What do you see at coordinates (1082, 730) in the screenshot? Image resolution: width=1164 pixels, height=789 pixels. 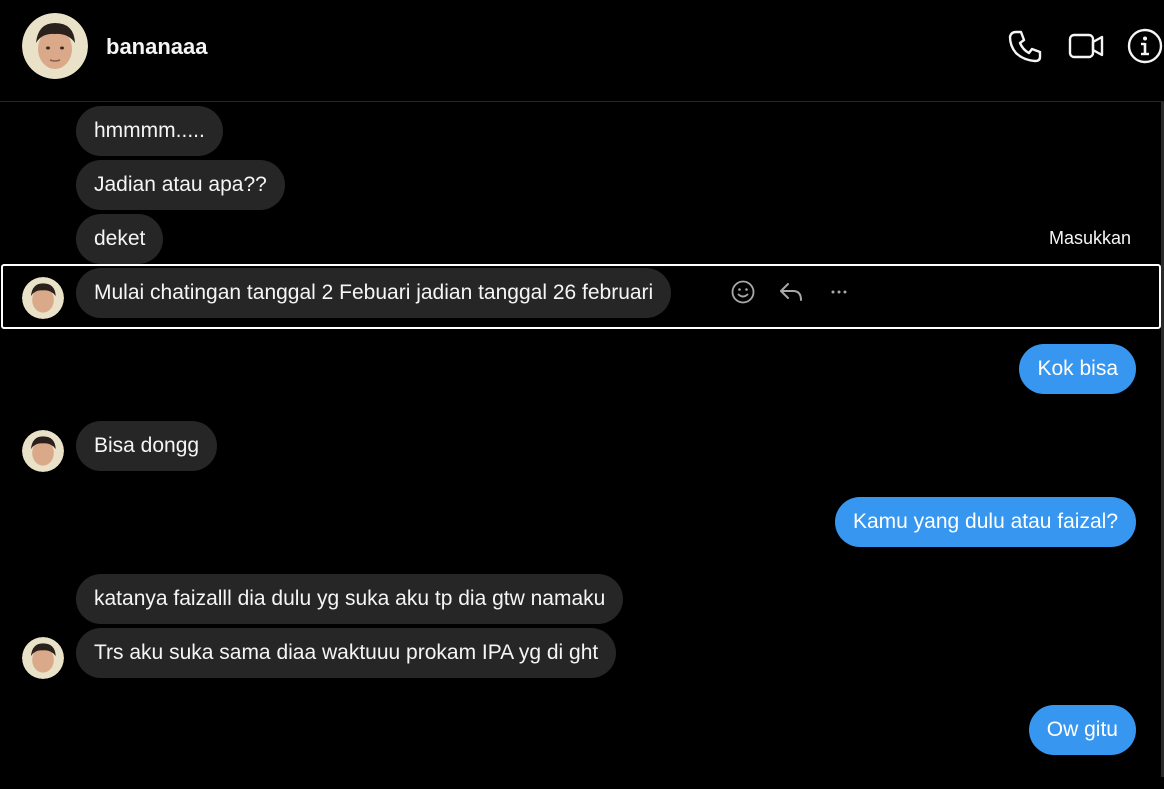 I see `message-bubble-outgoing: Ow gitu` at bounding box center [1082, 730].